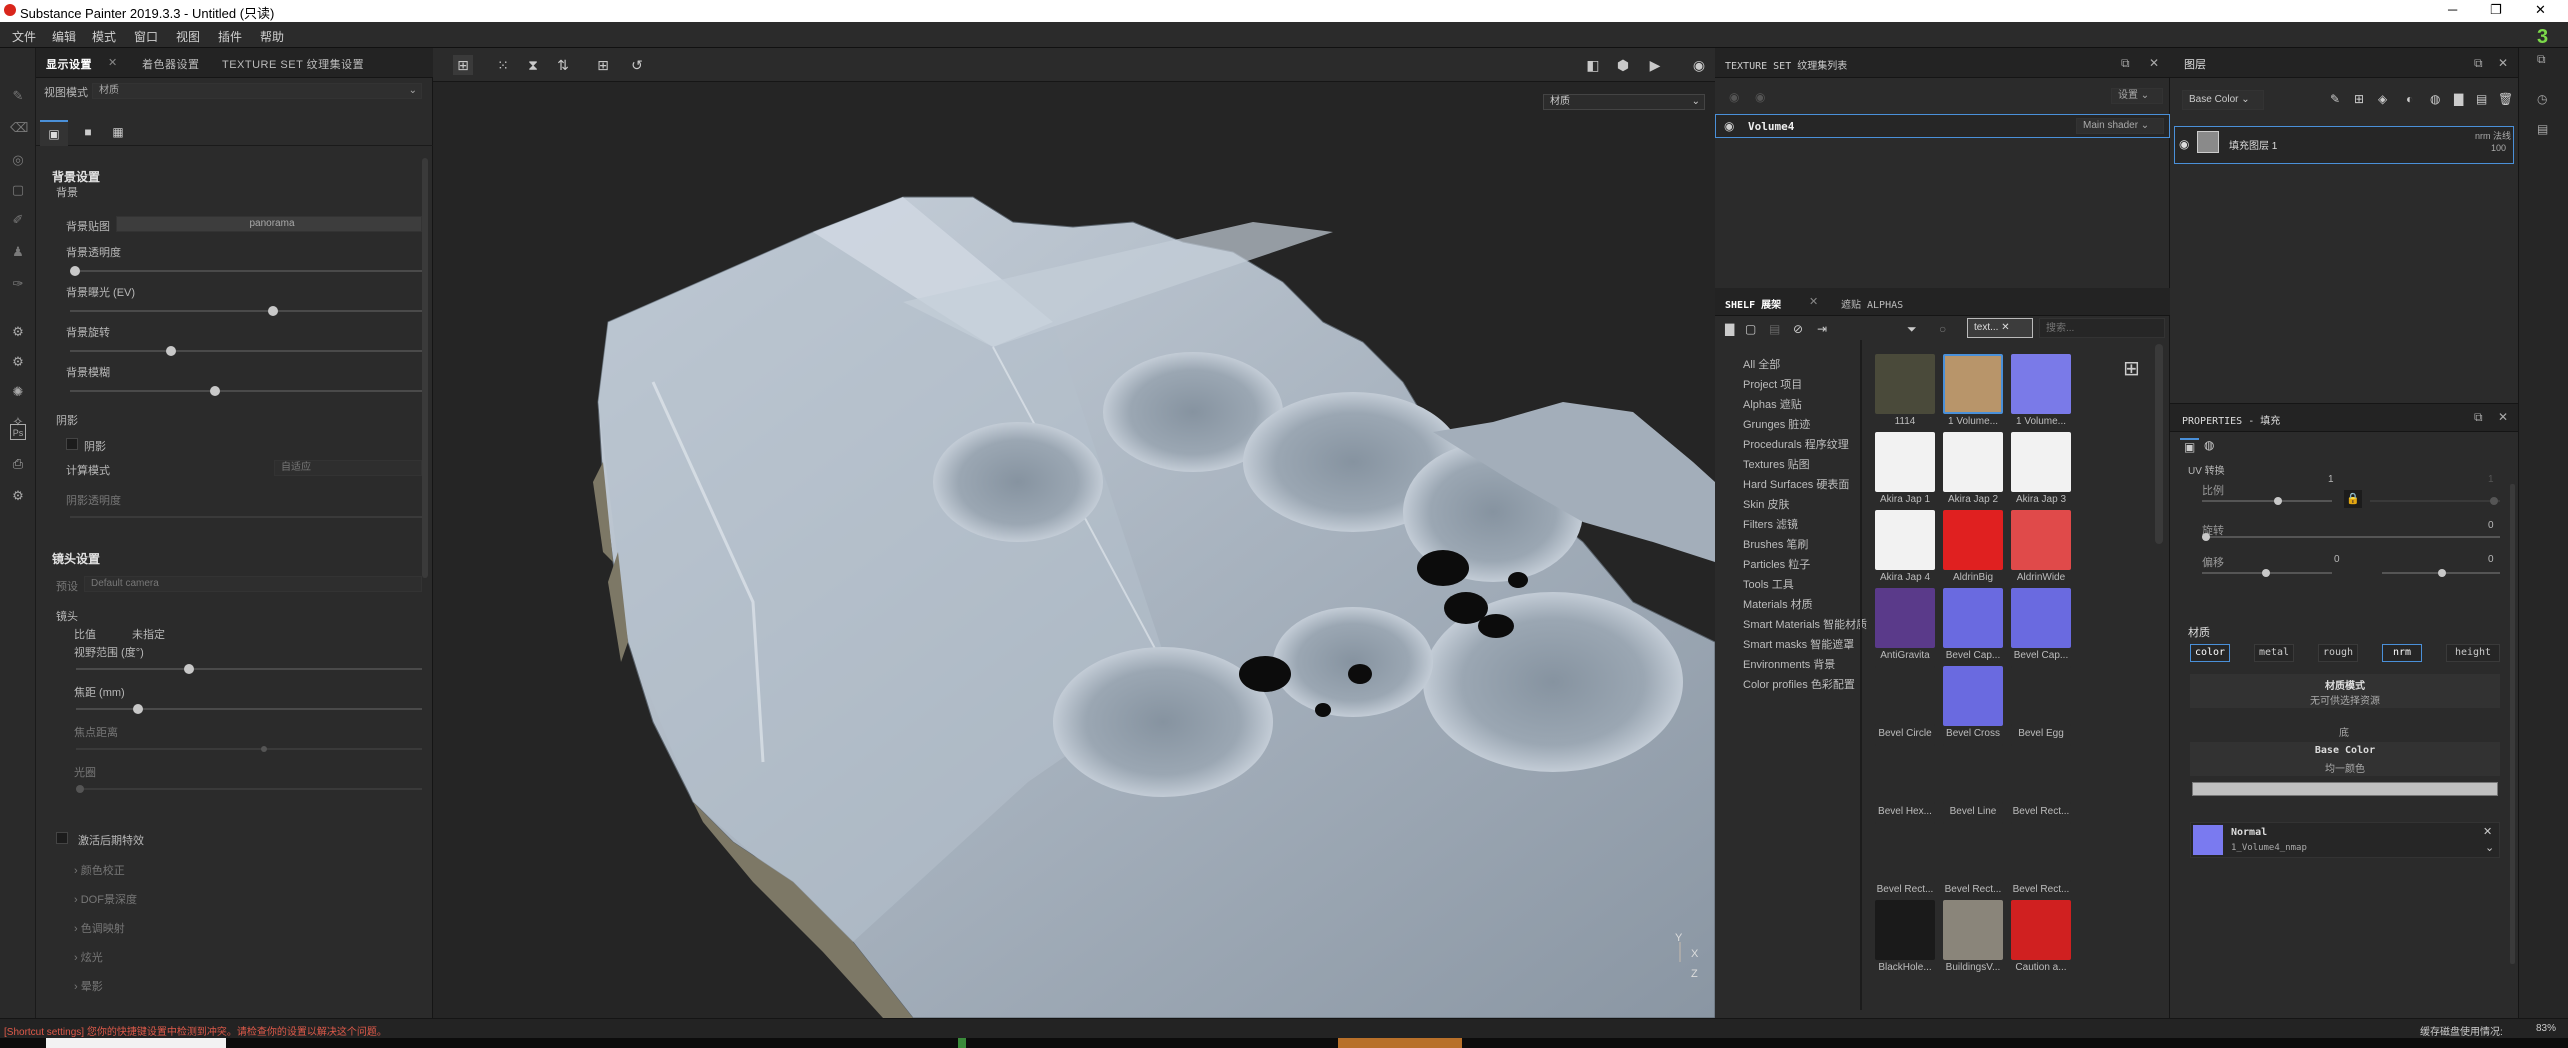  Describe the element at coordinates (72, 444) in the screenshot. I see `shadow-checkbox` at that location.